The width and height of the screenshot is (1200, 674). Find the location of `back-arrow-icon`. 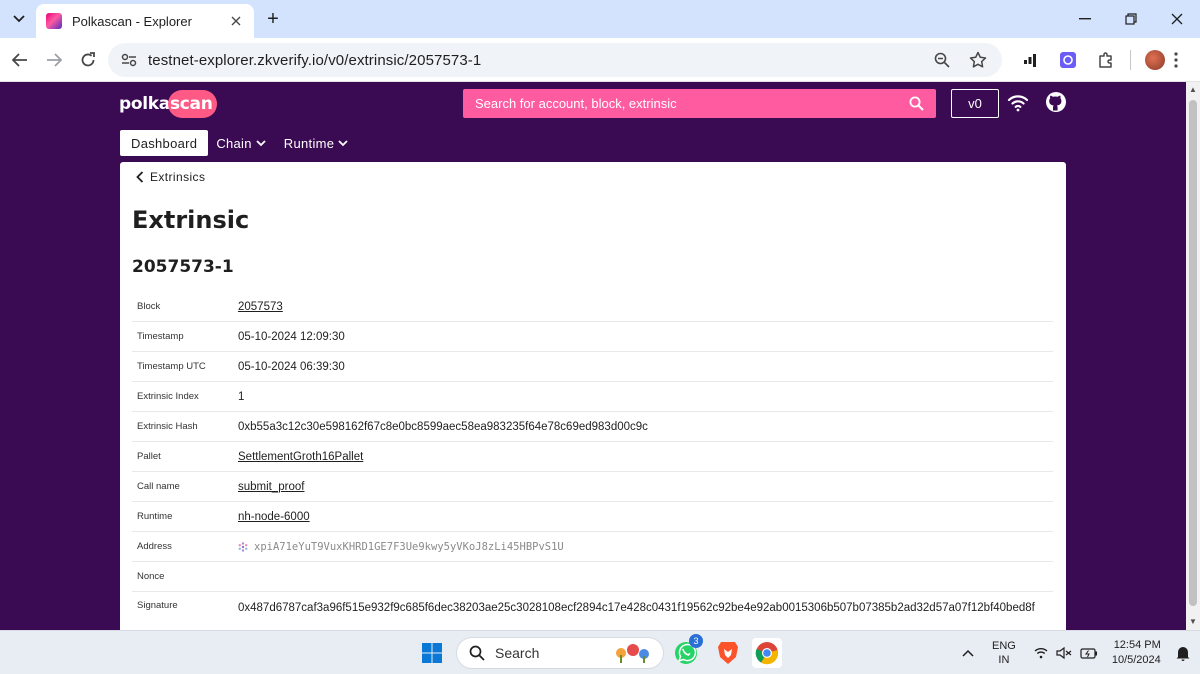

back-arrow-icon is located at coordinates (20, 60).